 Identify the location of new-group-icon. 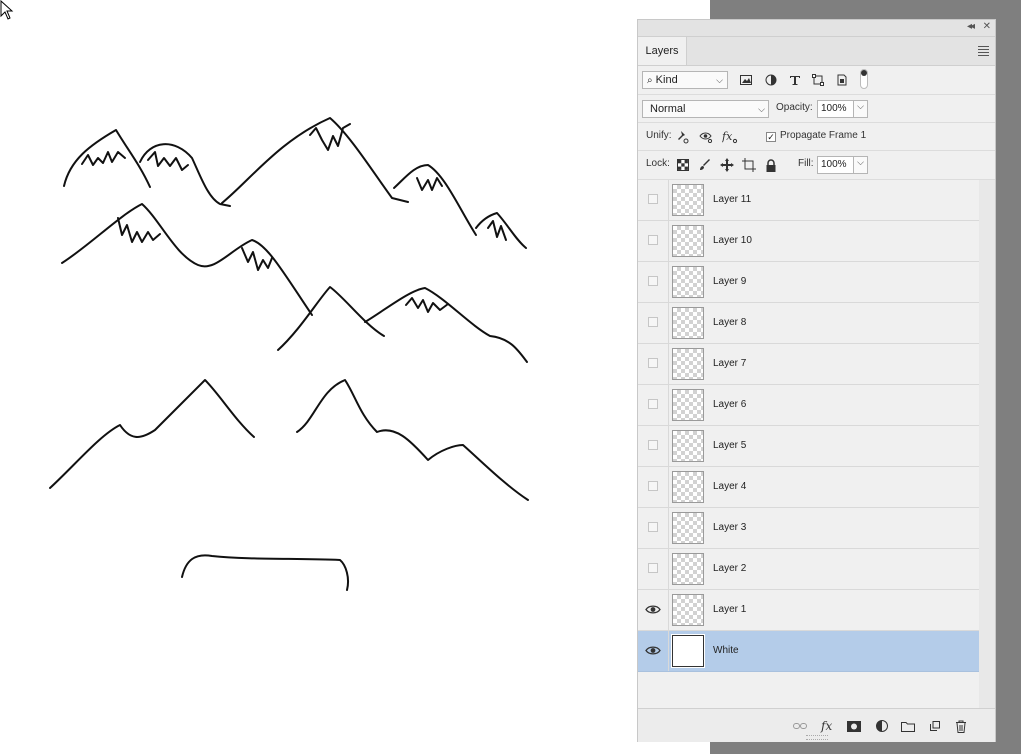
(908, 726).